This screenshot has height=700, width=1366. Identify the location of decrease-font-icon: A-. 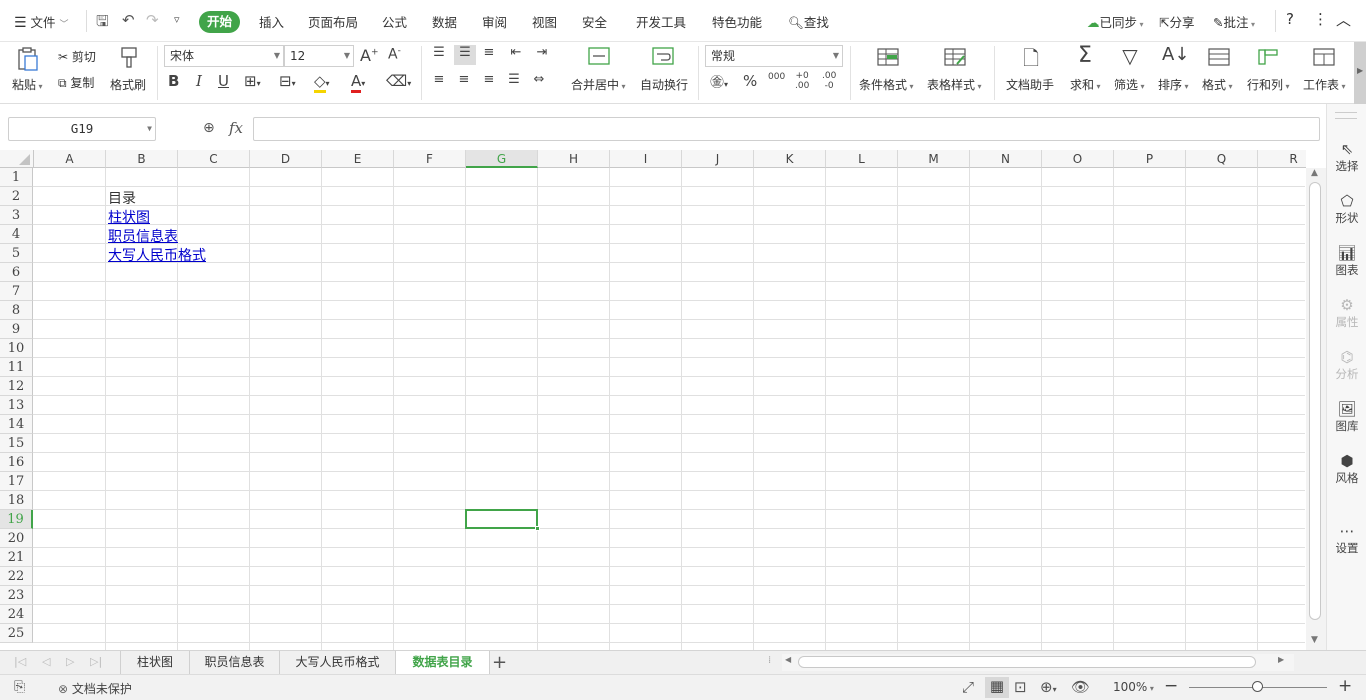
(394, 54).